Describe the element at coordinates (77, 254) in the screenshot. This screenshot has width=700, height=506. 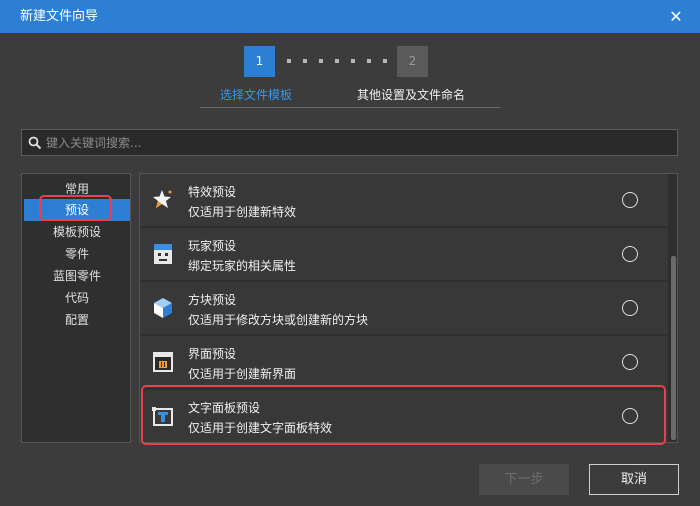
I see `category-item-part: 零件` at that location.